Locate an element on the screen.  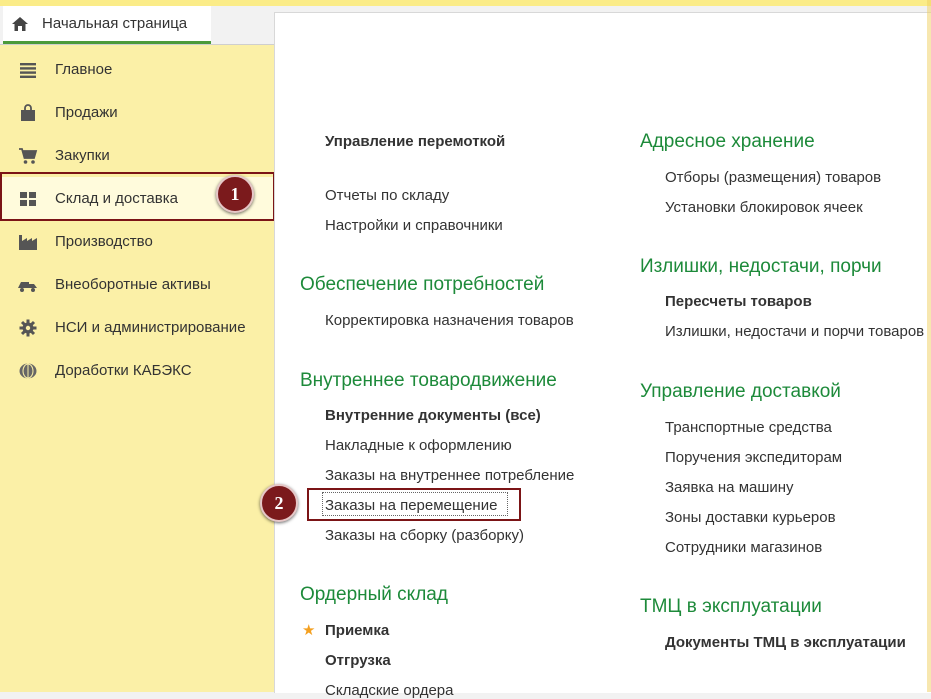
group-title-needs: Обеспечение потребностей is located at coordinates (422, 284).